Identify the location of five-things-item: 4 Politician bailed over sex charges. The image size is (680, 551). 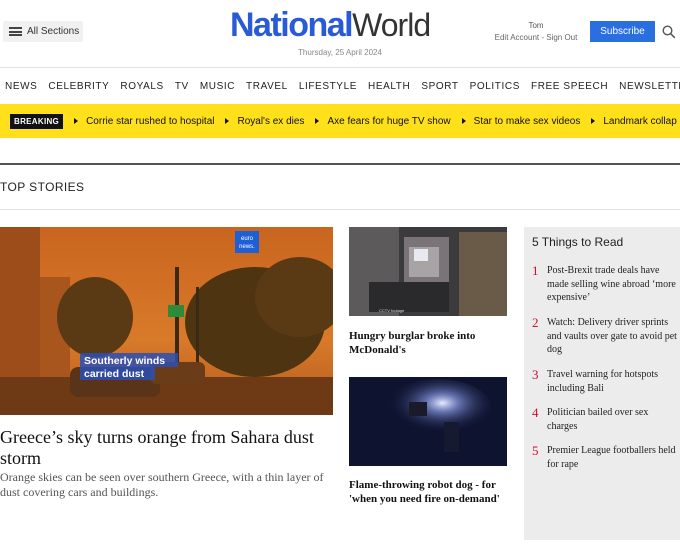
(604, 419).